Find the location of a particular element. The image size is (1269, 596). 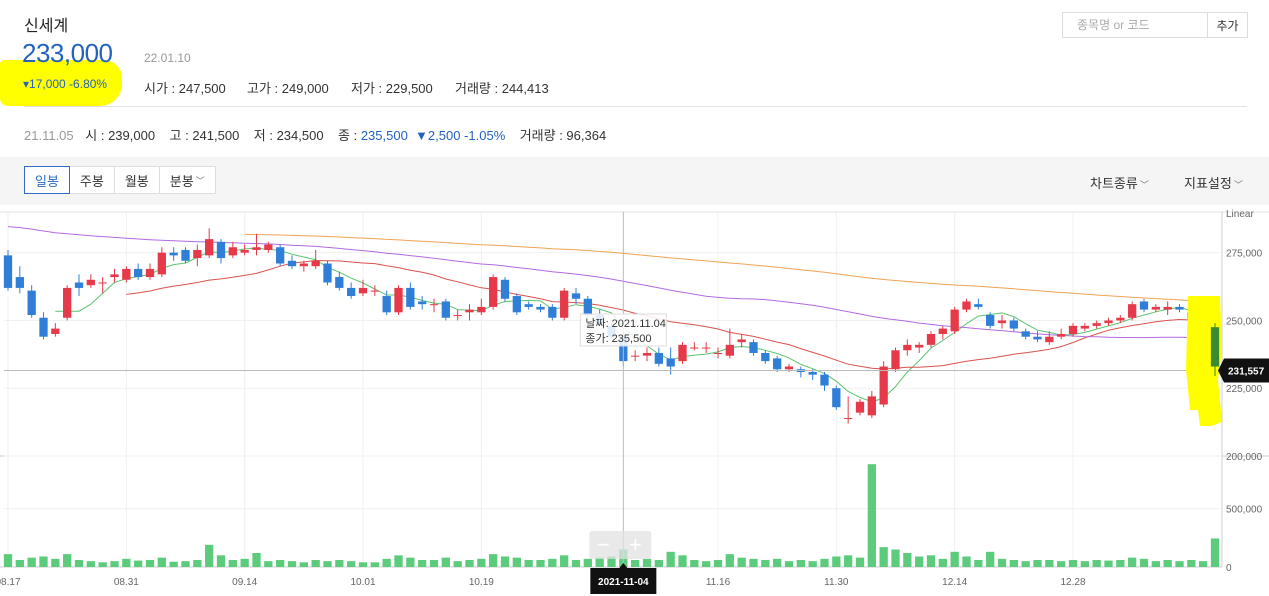

current-price-label: 231,557 is located at coordinates (1246, 371).